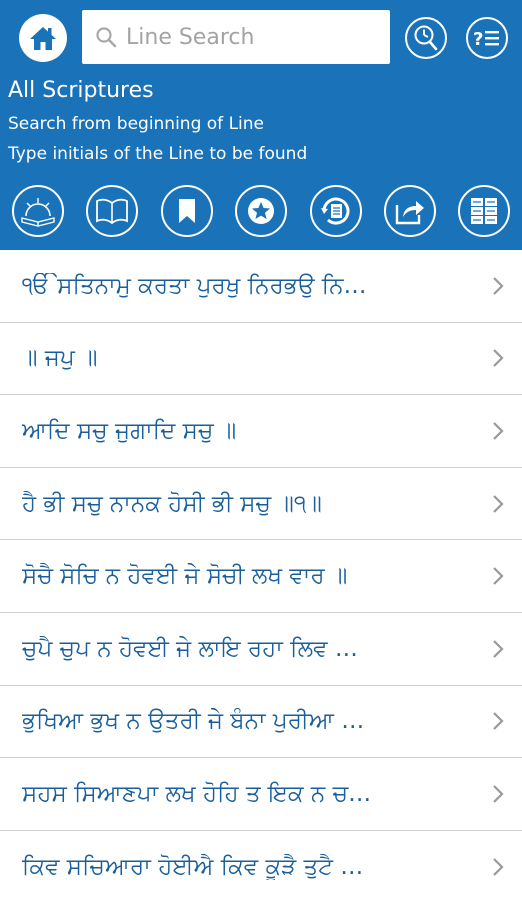 Image resolution: width=522 pixels, height=900 pixels. I want to click on history-search-button, so click(426, 38).